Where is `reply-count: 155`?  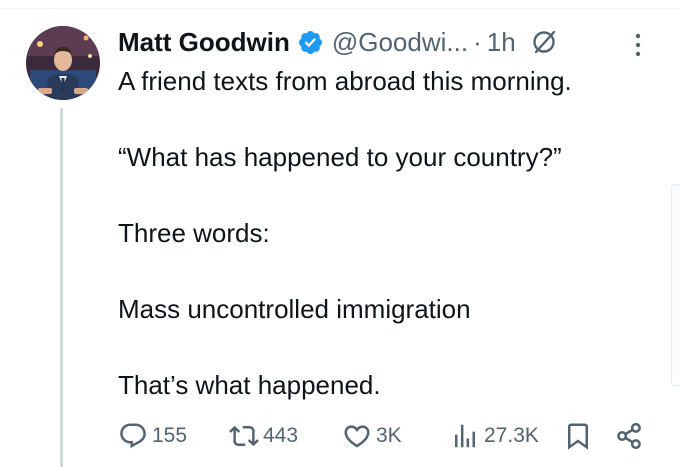
reply-count: 155 is located at coordinates (170, 435).